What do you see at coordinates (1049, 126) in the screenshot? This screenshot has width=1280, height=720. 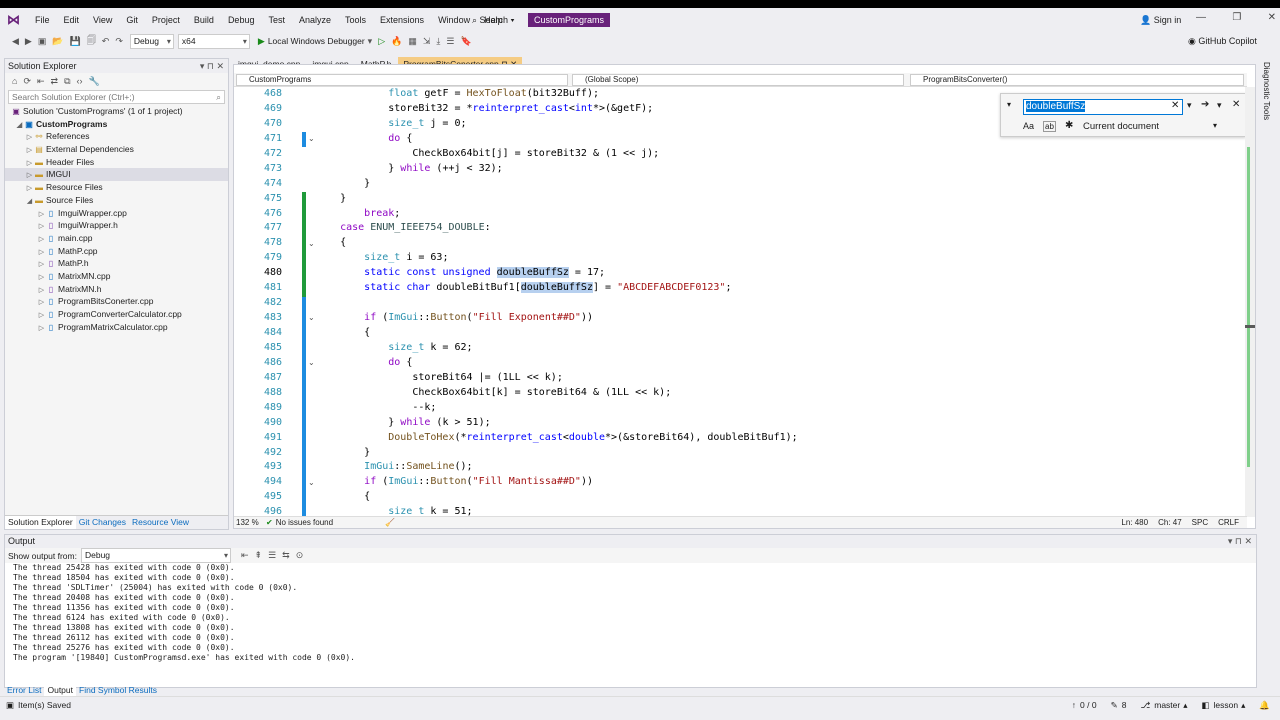 I see `match-whole-word-icon: ab` at bounding box center [1049, 126].